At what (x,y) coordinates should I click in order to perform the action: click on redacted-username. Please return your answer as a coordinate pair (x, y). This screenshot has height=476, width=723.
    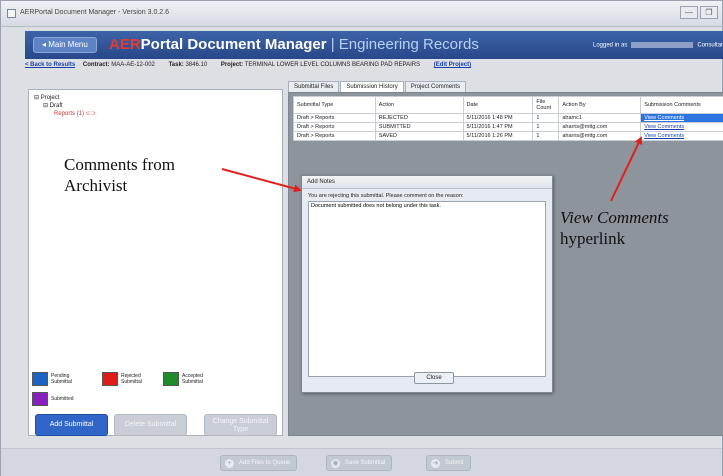
    Looking at the image, I should click on (662, 45).